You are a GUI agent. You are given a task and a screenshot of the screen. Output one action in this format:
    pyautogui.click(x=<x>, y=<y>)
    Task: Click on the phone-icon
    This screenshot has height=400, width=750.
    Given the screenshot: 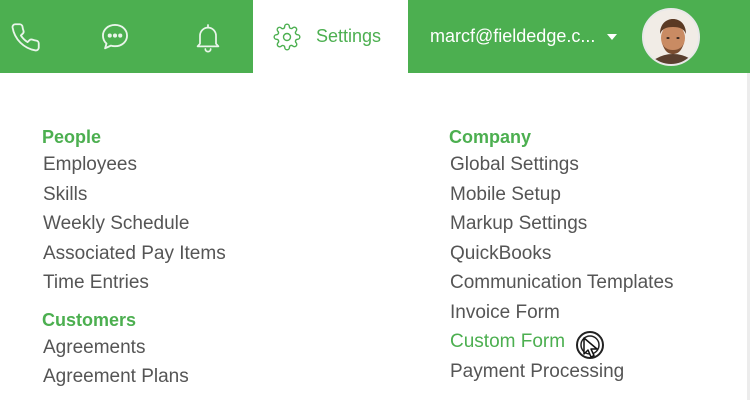 What is the action you would take?
    pyautogui.click(x=25, y=36)
    